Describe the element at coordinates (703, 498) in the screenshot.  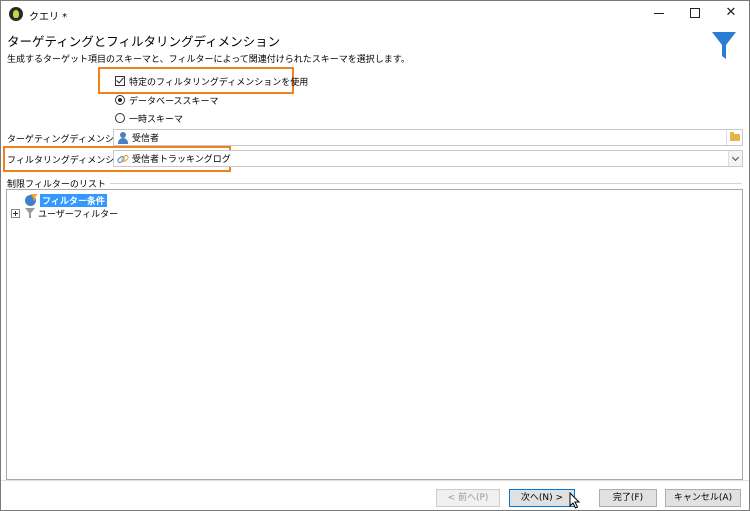
I see `cancel-button: キャンセル(A)` at that location.